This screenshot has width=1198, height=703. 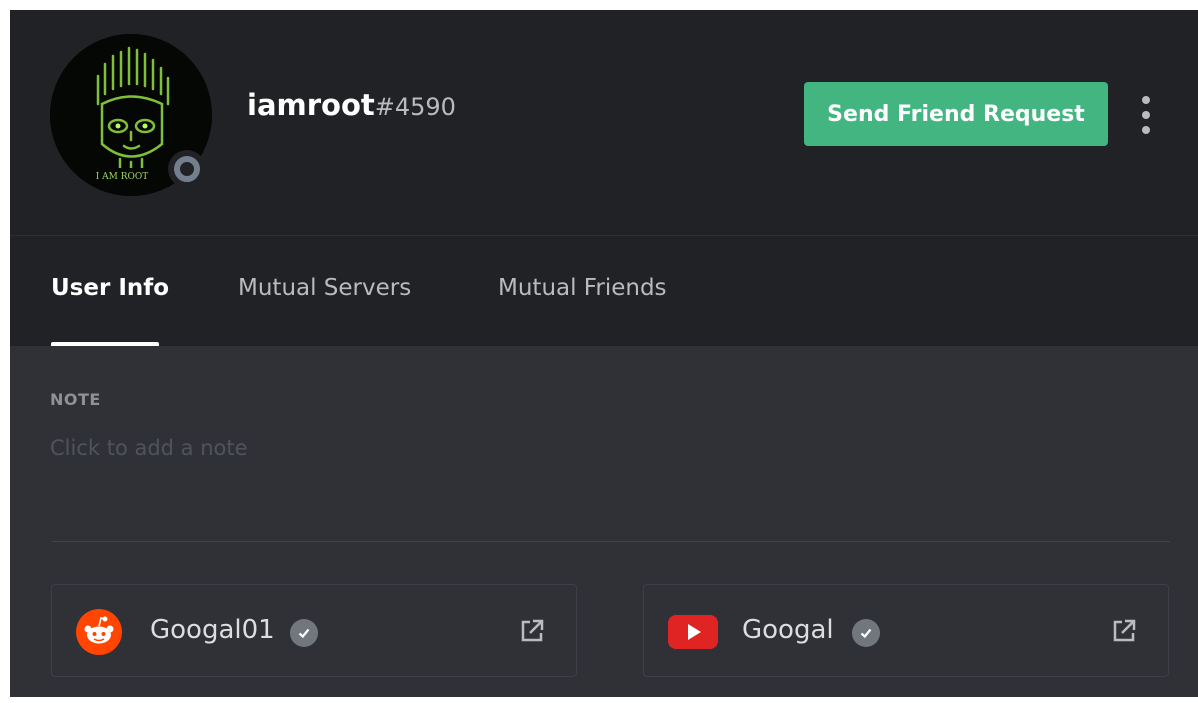 I want to click on offline-status-icon, so click(x=187, y=169).